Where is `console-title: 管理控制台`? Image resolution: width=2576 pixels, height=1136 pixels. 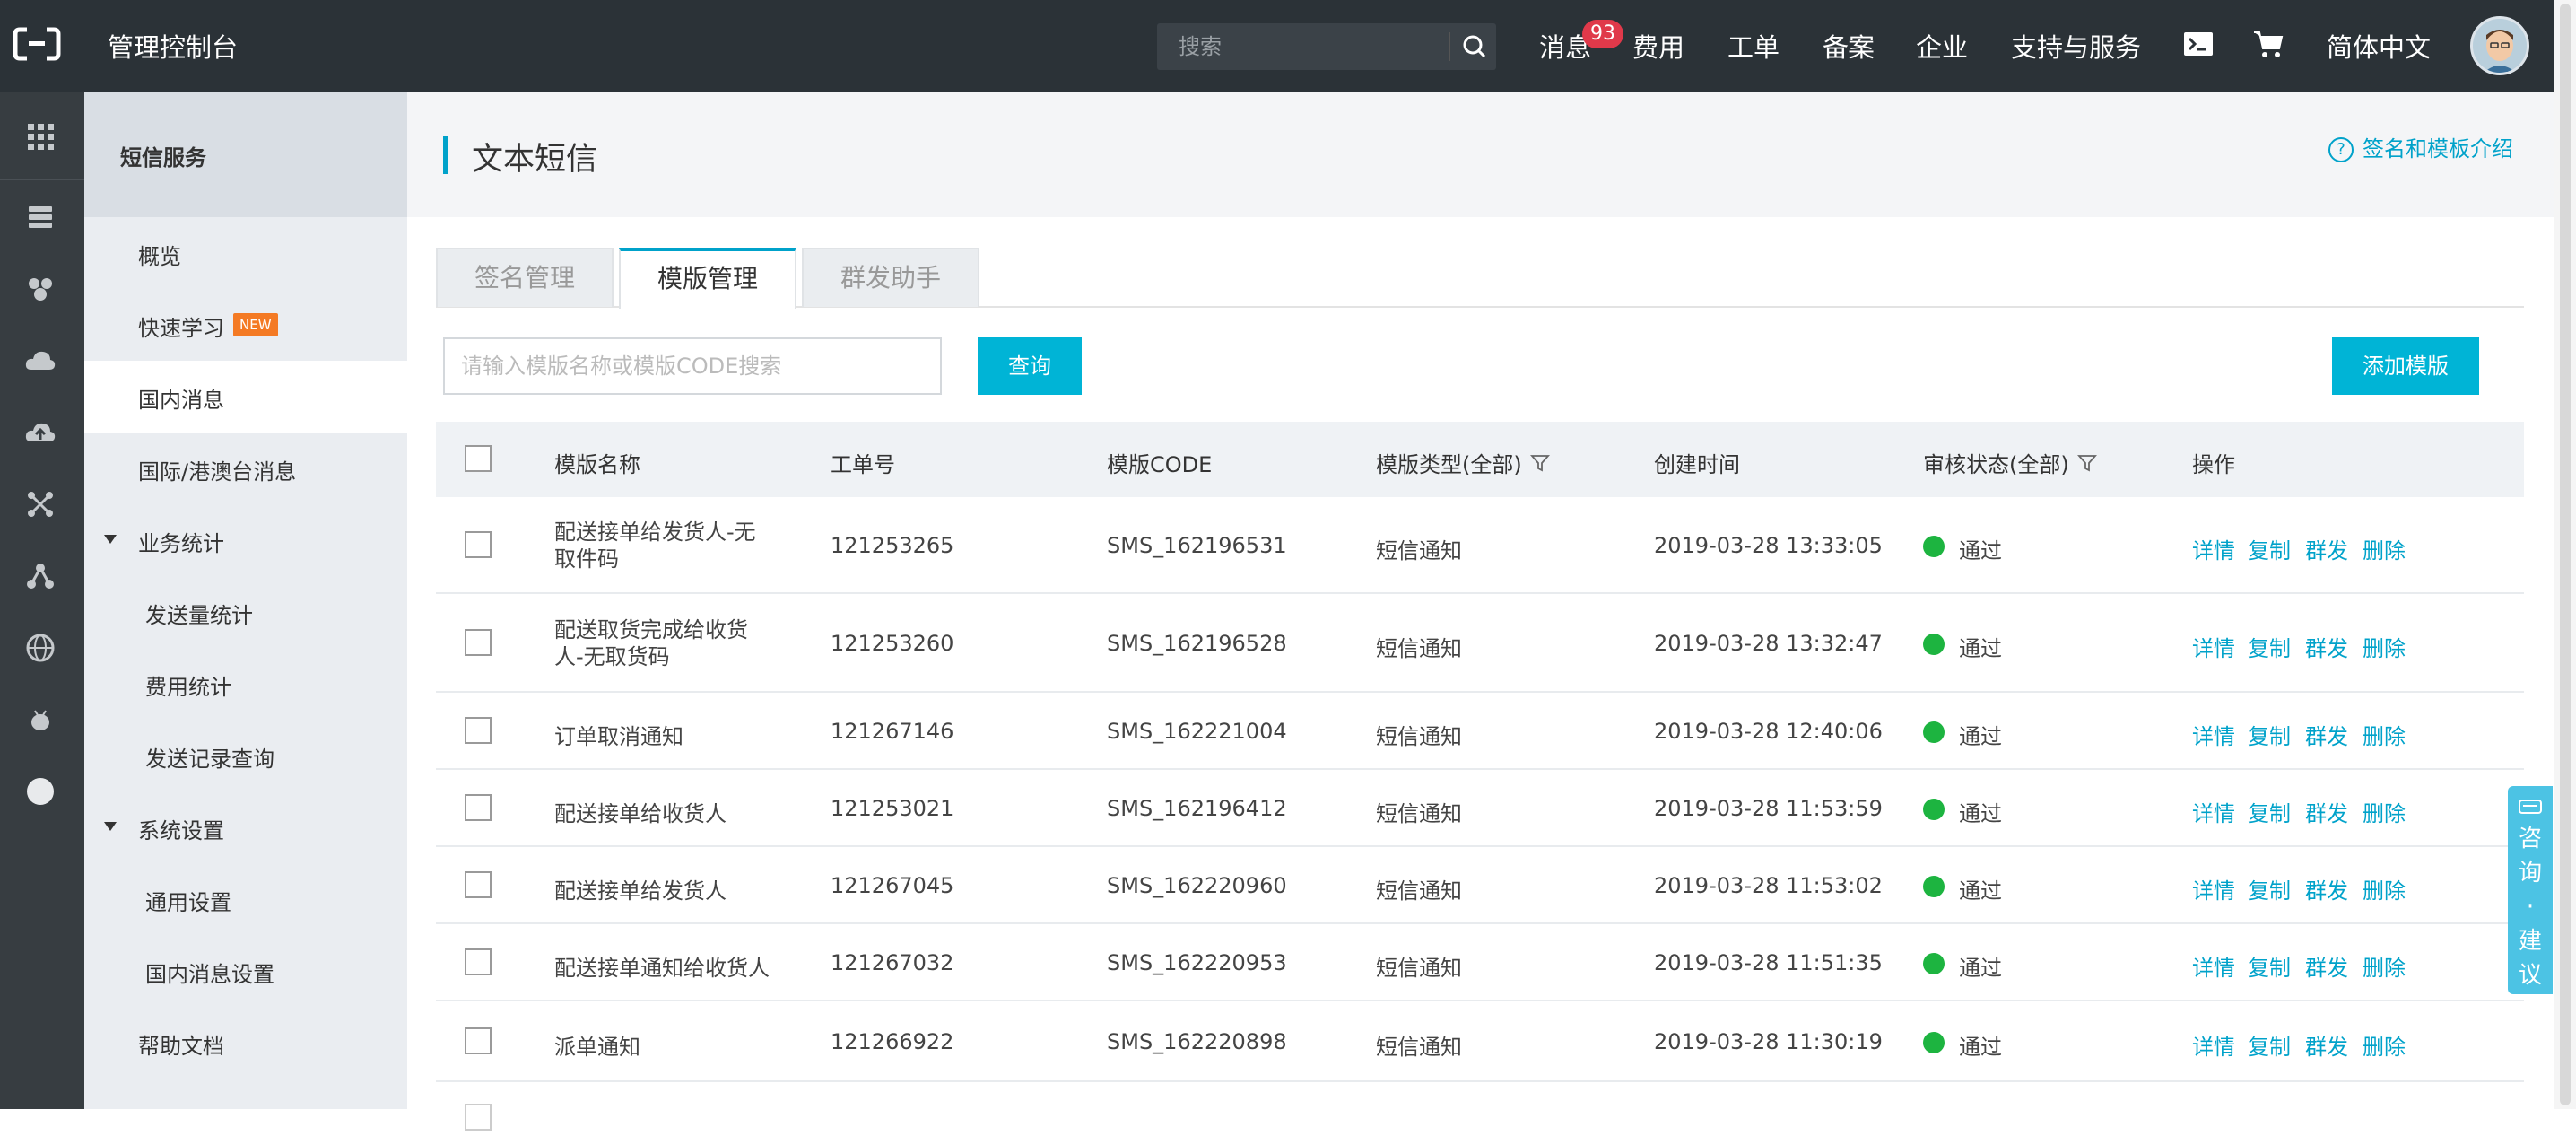 console-title: 管理控制台 is located at coordinates (173, 46).